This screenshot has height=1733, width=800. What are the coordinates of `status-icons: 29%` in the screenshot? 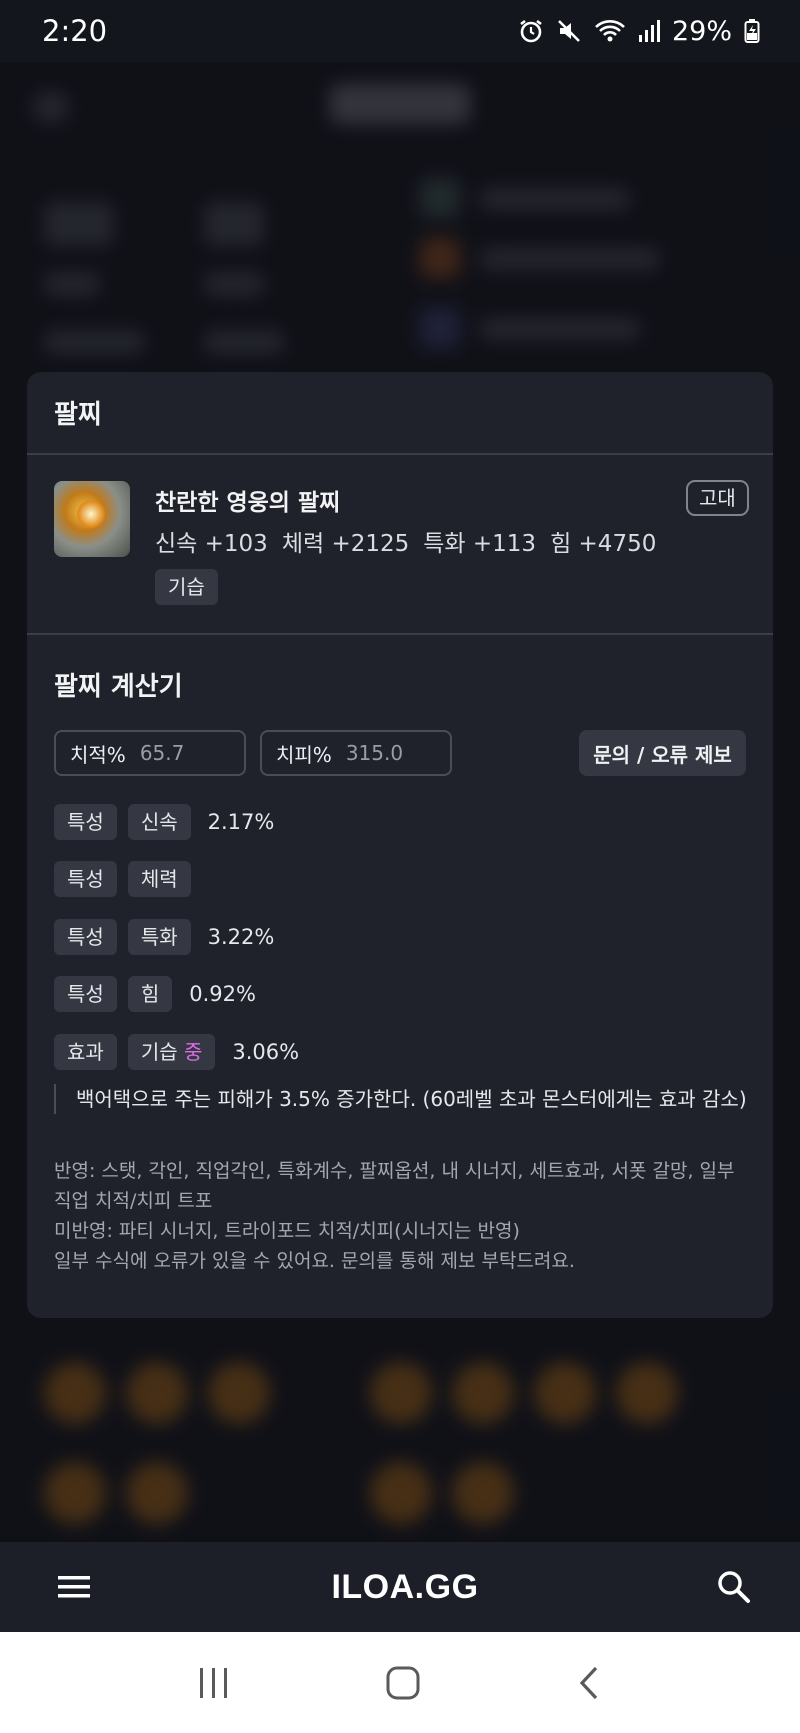 It's located at (639, 31).